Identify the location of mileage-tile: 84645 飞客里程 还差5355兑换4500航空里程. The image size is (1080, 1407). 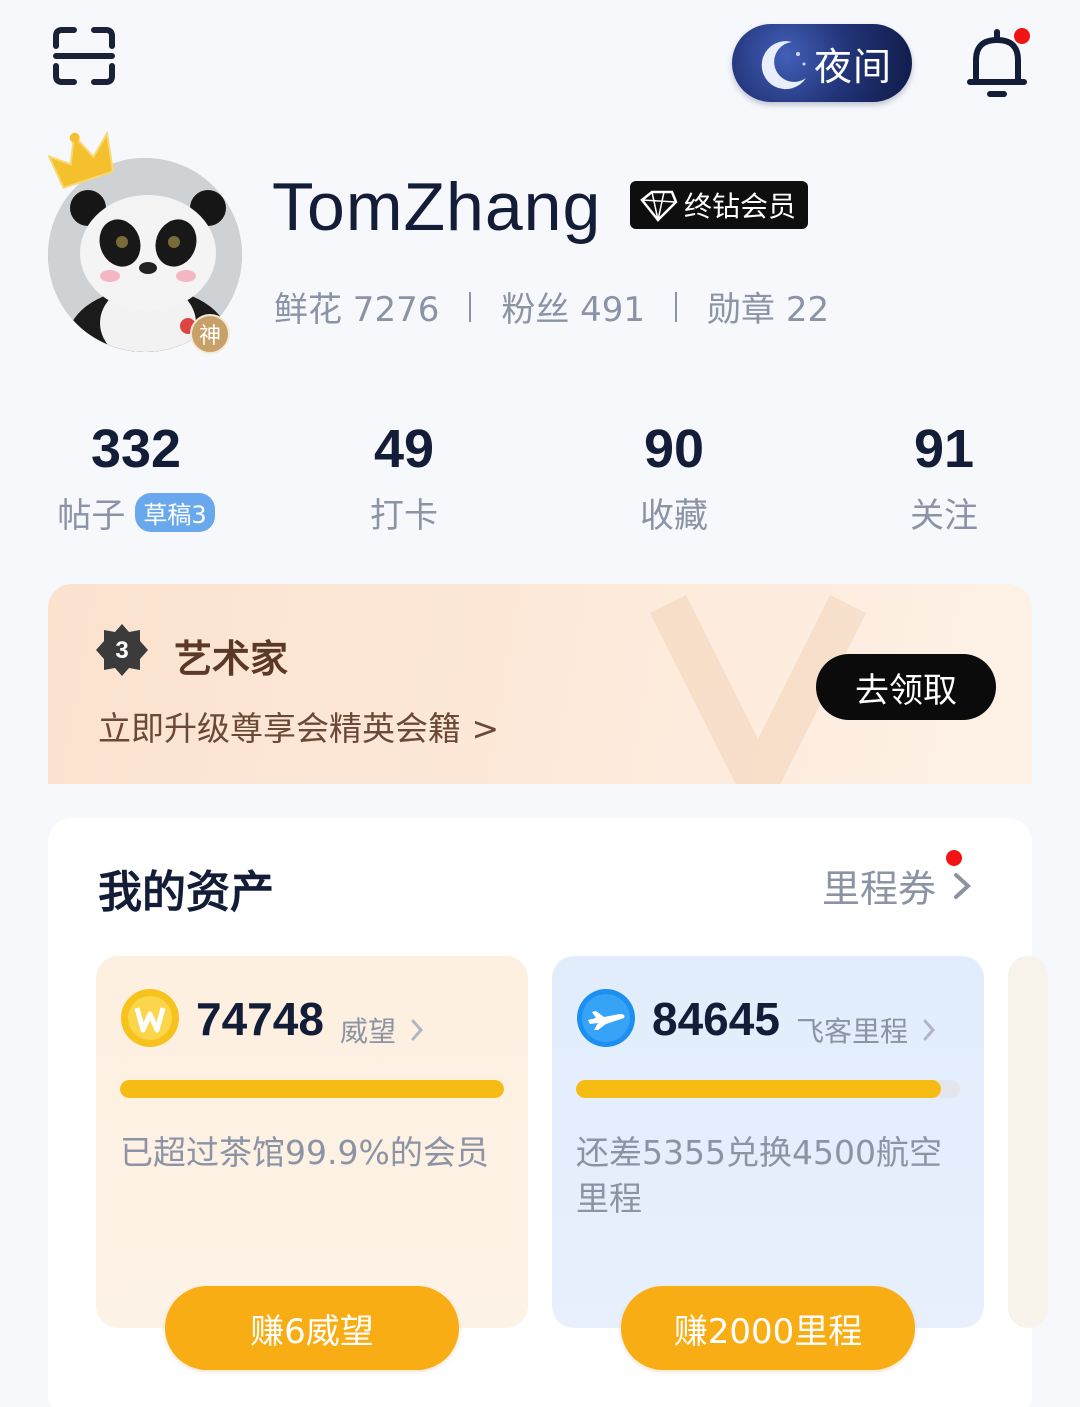
(768, 1142).